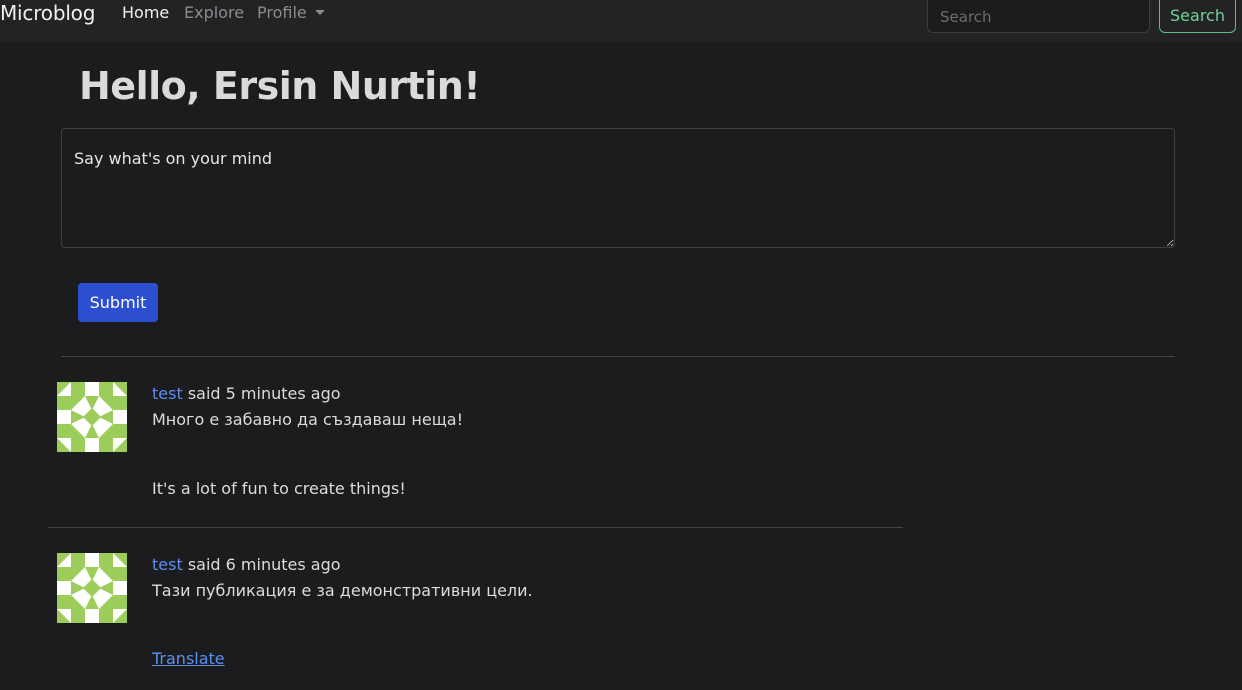  I want to click on caret-down-icon, so click(319, 12).